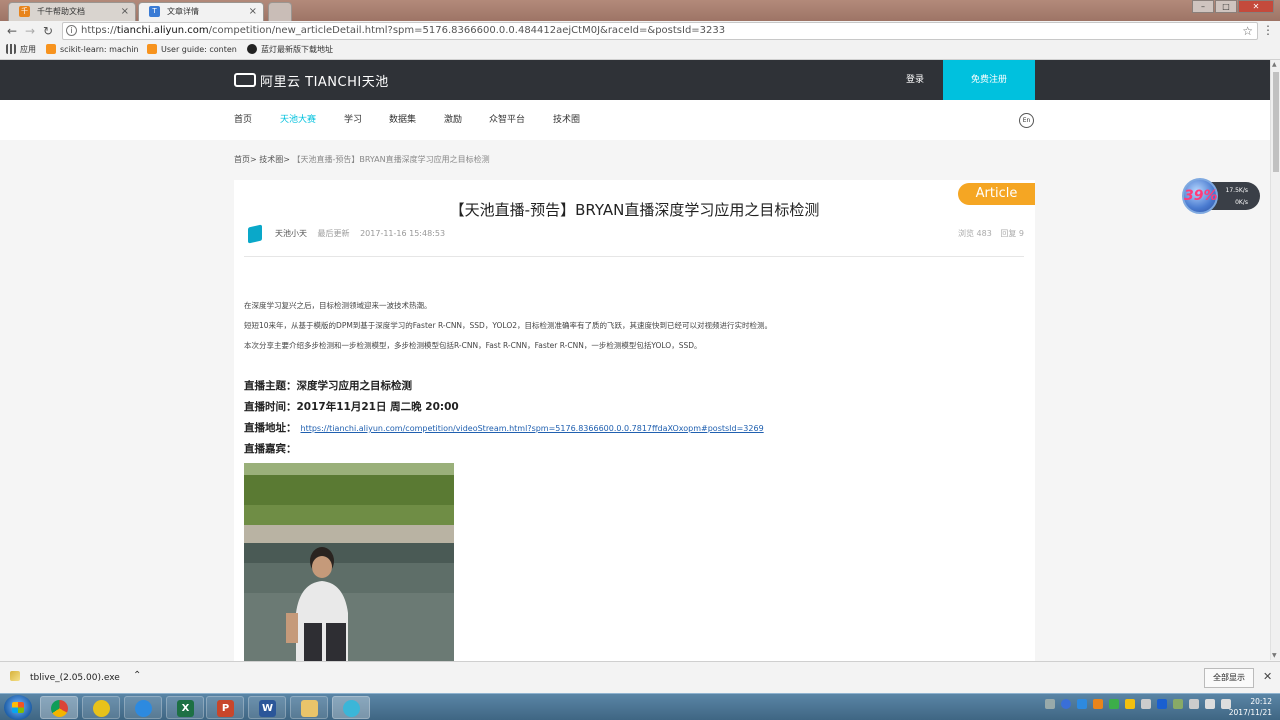 Image resolution: width=1280 pixels, height=720 pixels. I want to click on login-link: 登录, so click(915, 80).